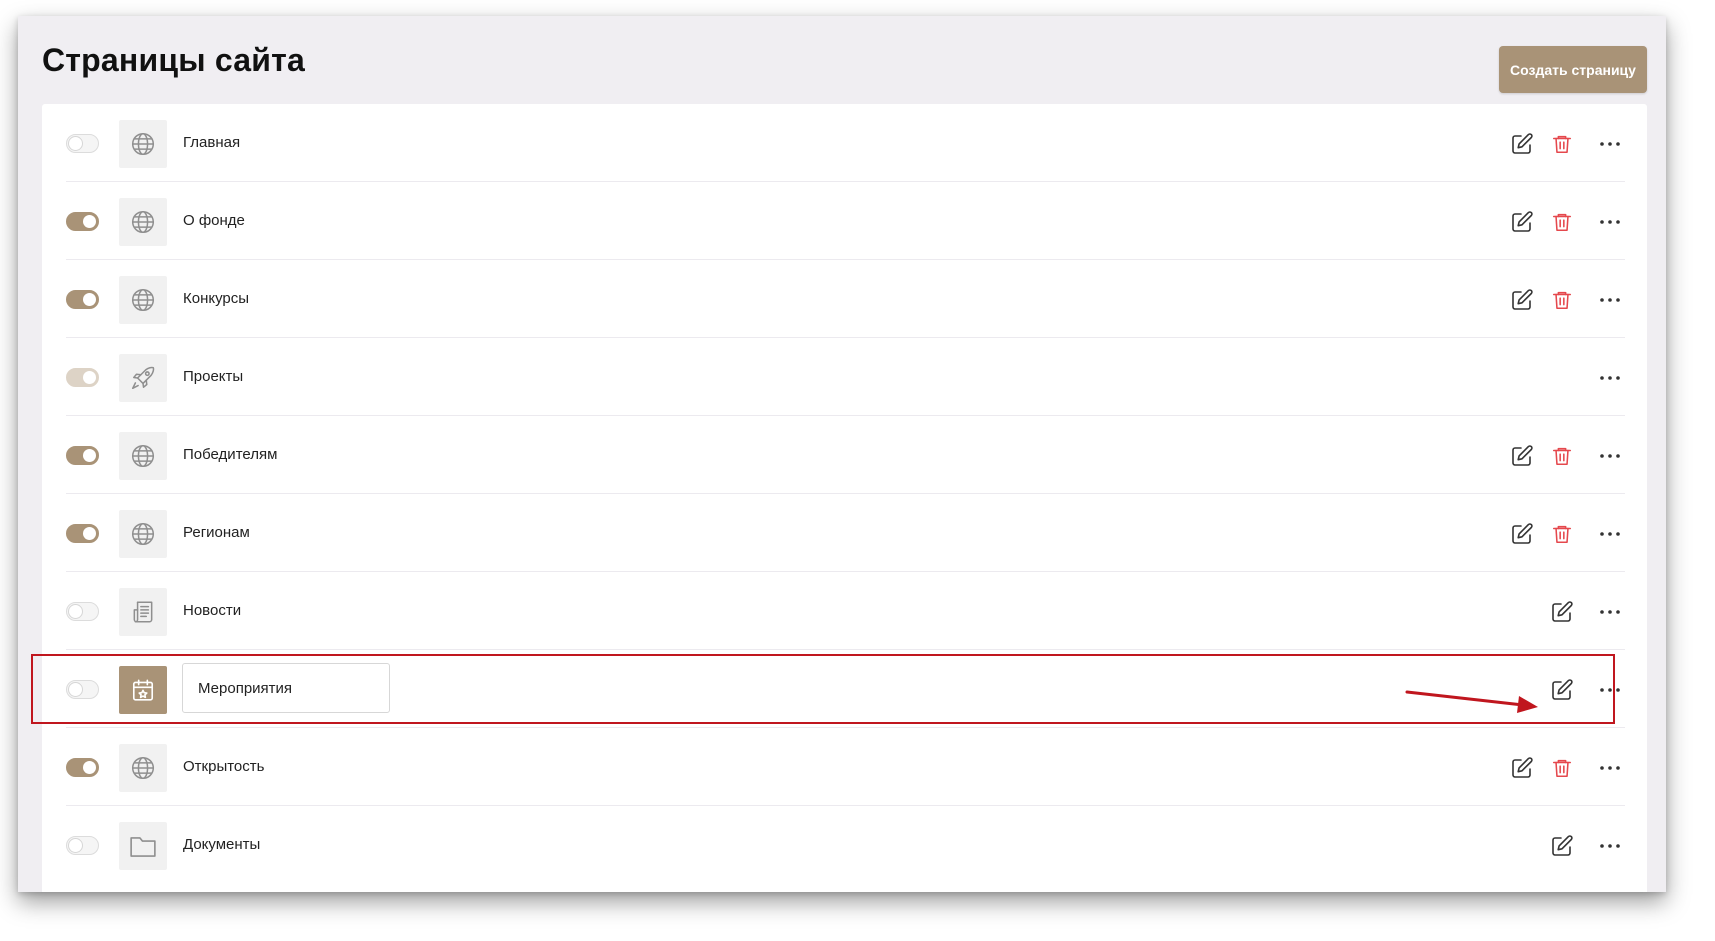 Image resolution: width=1715 pixels, height=941 pixels. What do you see at coordinates (286, 688) in the screenshot?
I see `page-name-input` at bounding box center [286, 688].